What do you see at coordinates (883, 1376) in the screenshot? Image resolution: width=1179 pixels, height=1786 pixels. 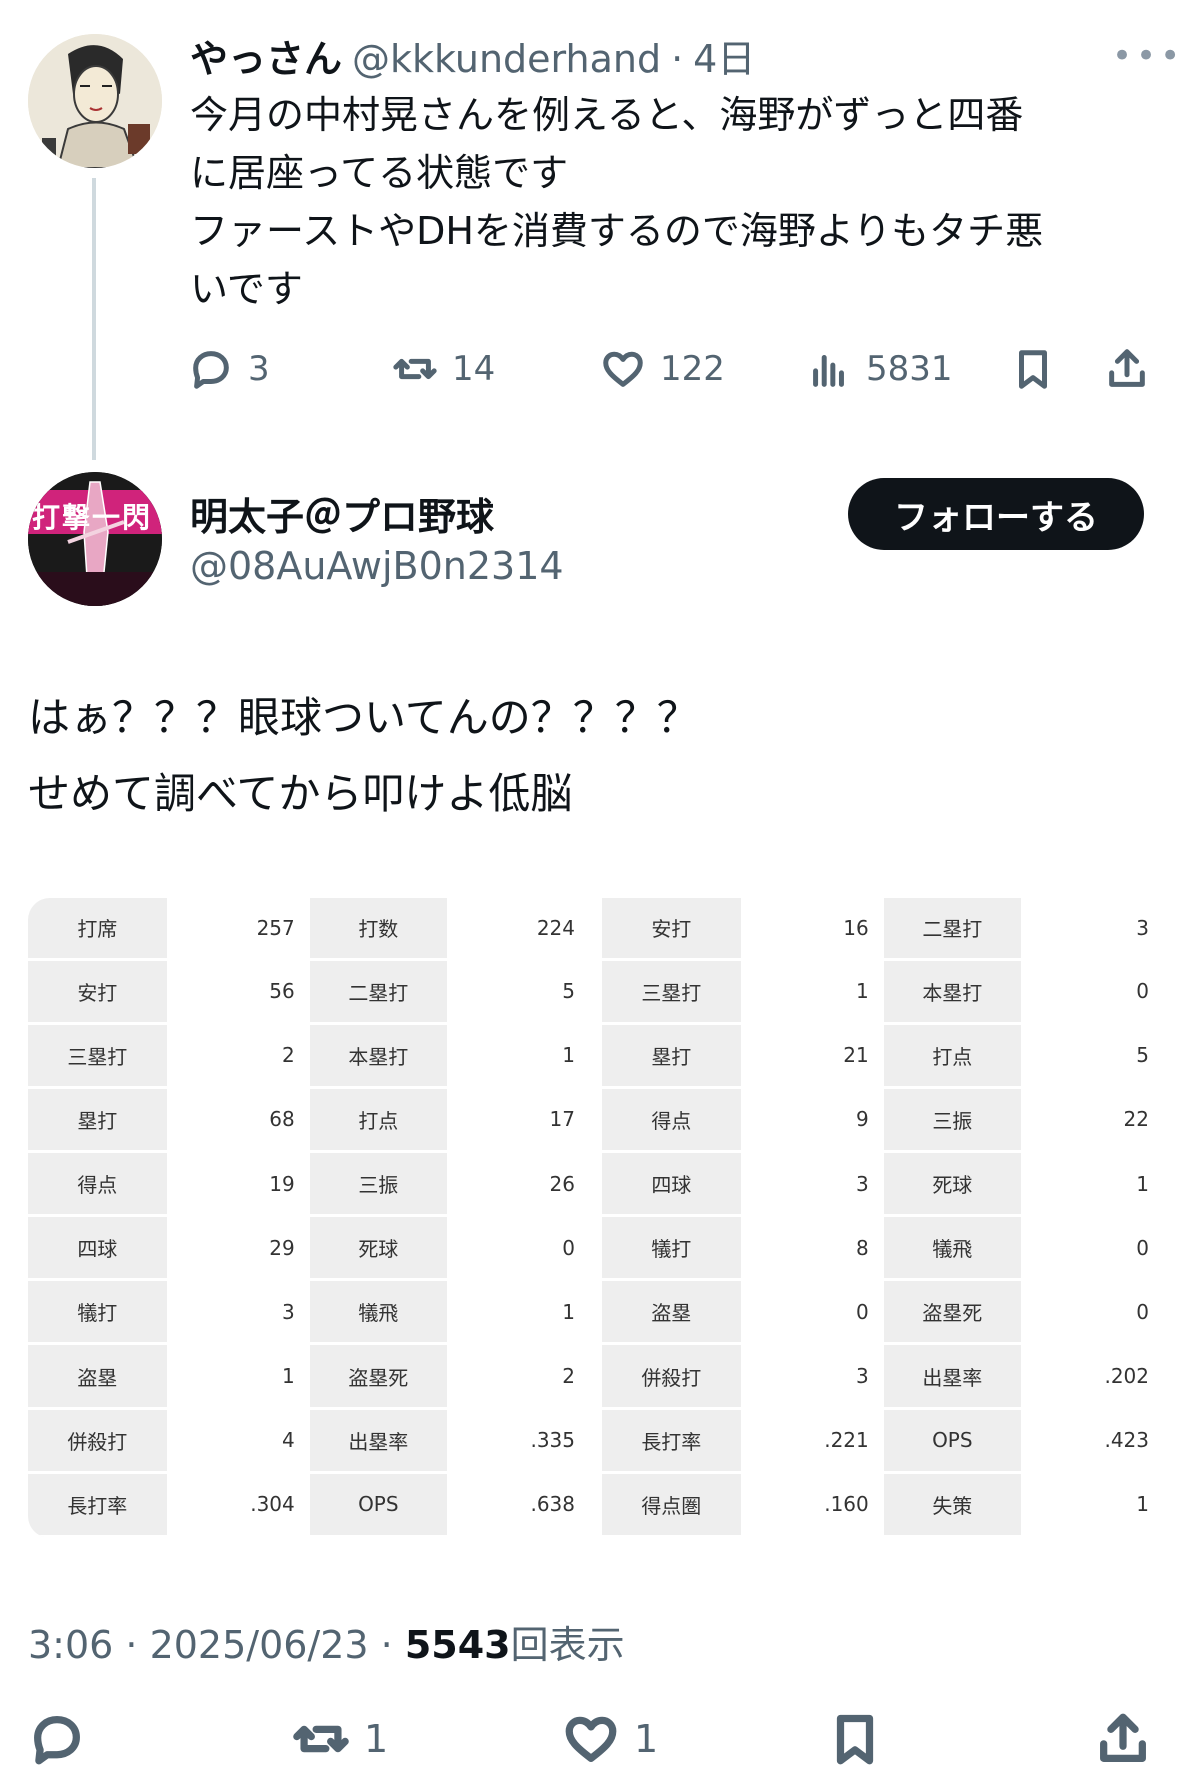 I see `stats-row: 併殺打 3 出塁率 .202` at bounding box center [883, 1376].